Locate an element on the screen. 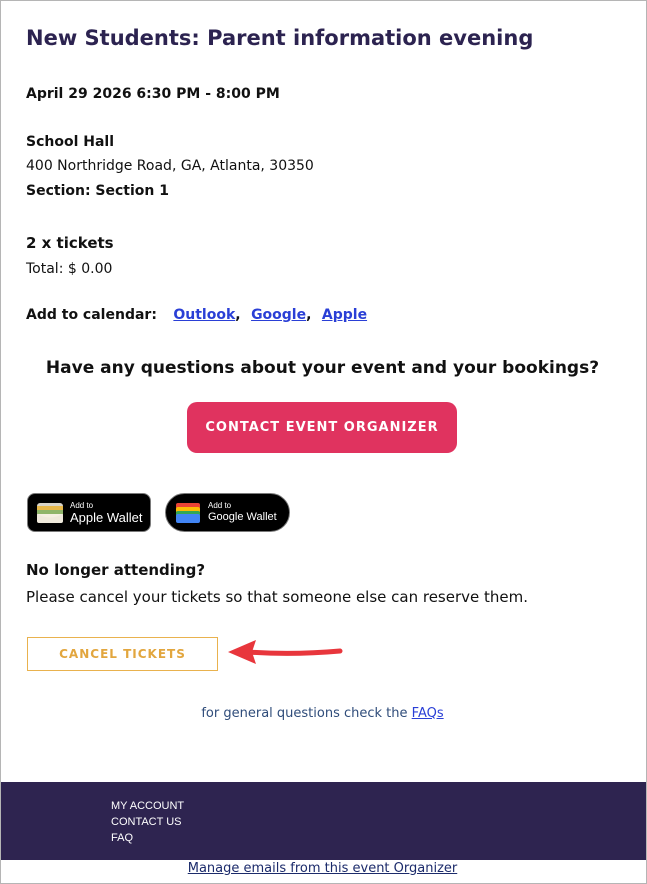  faq-line: for general questions check the FAQs is located at coordinates (322, 713).